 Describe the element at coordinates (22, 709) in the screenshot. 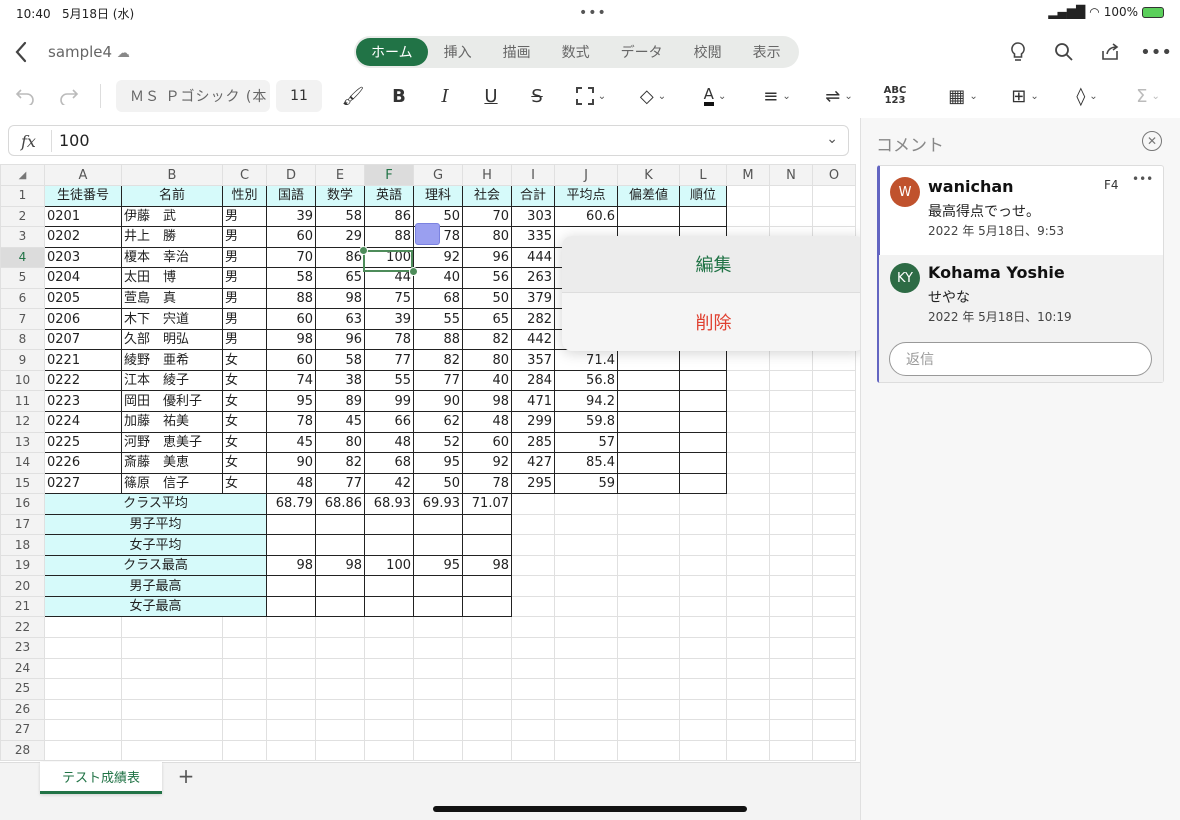

I see `row-header: 26` at that location.